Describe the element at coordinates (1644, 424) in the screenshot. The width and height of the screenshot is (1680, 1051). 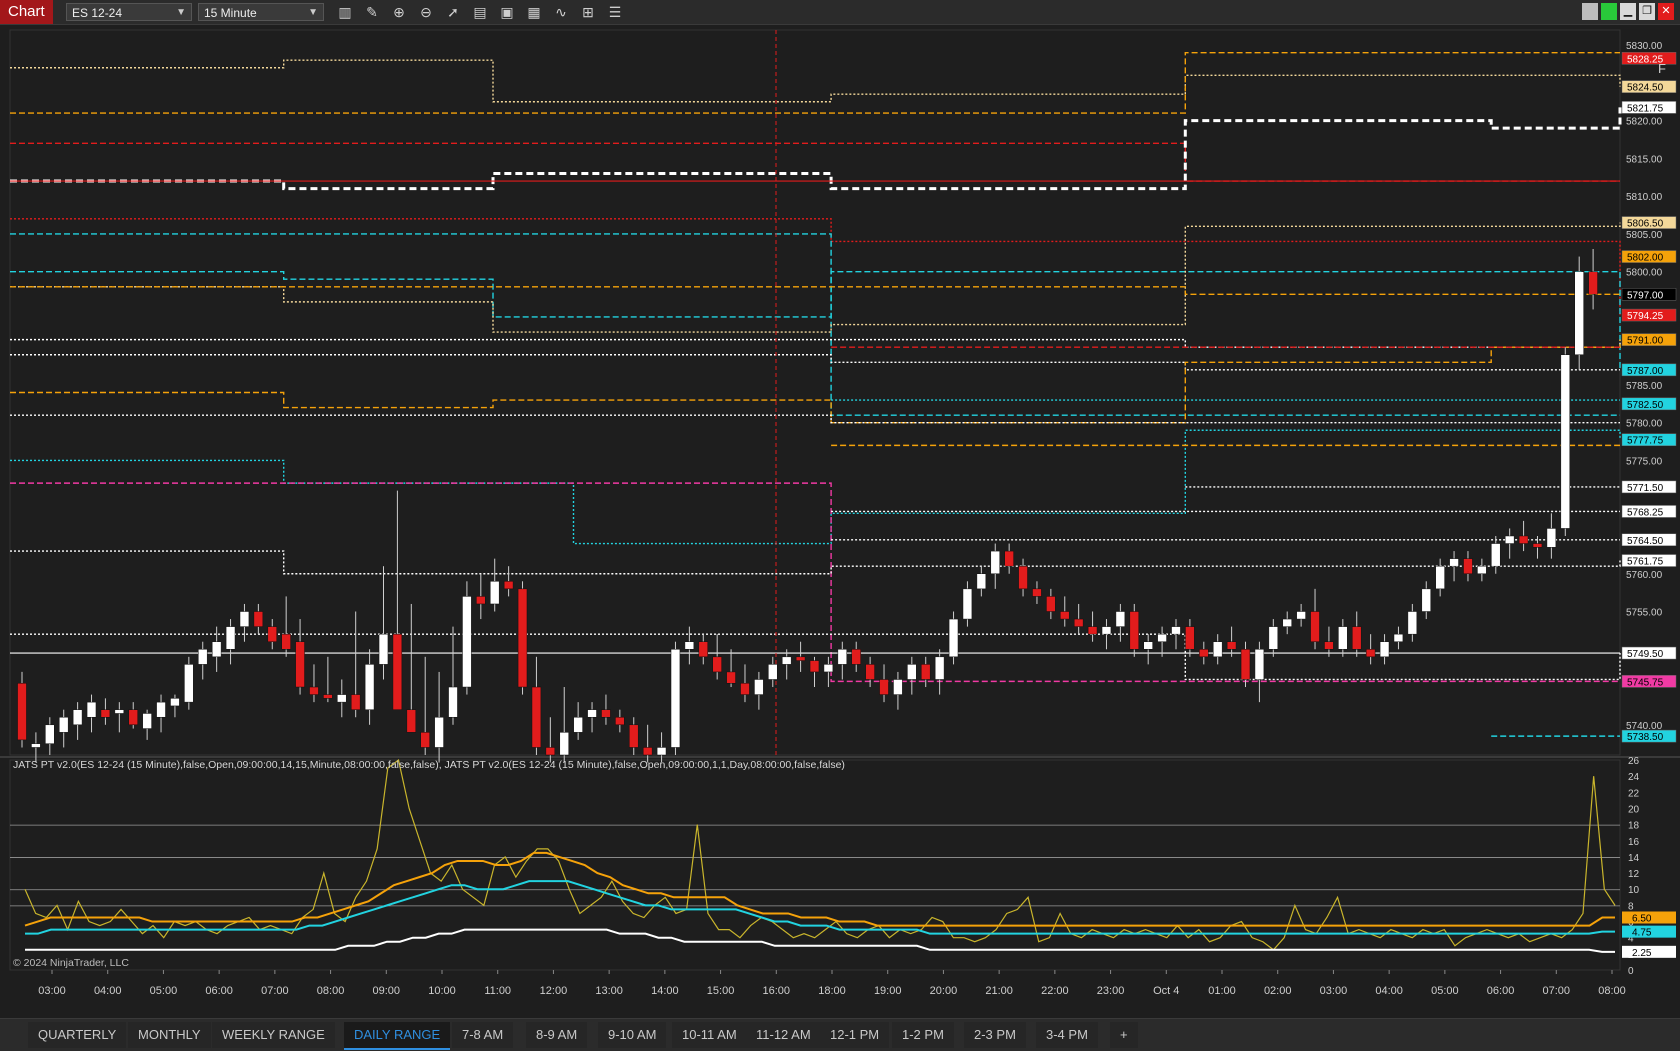
I see `price-axis-tick: 5780.00` at that location.